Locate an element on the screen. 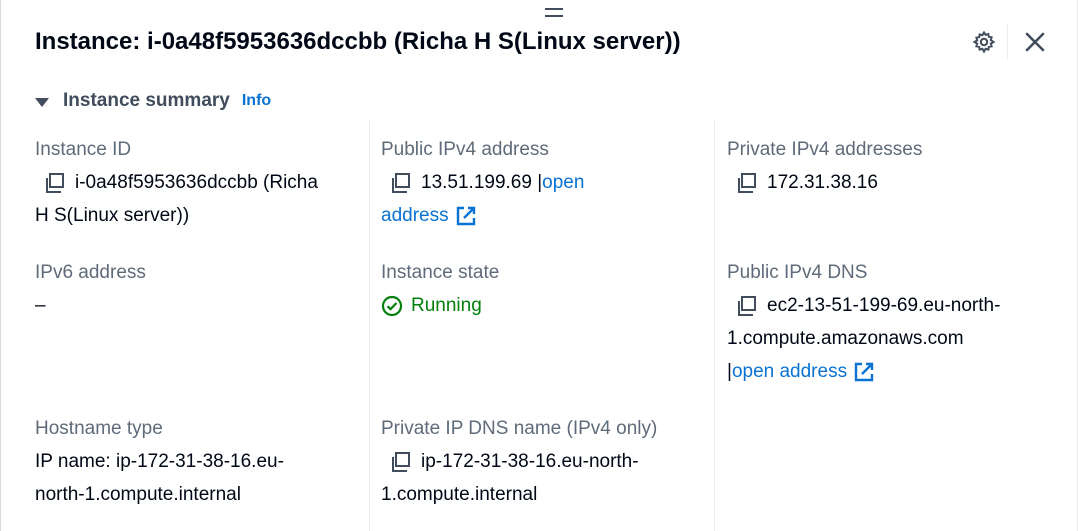 The image size is (1078, 531). instance-summary-toggle: Instance summary Info is located at coordinates (153, 101).